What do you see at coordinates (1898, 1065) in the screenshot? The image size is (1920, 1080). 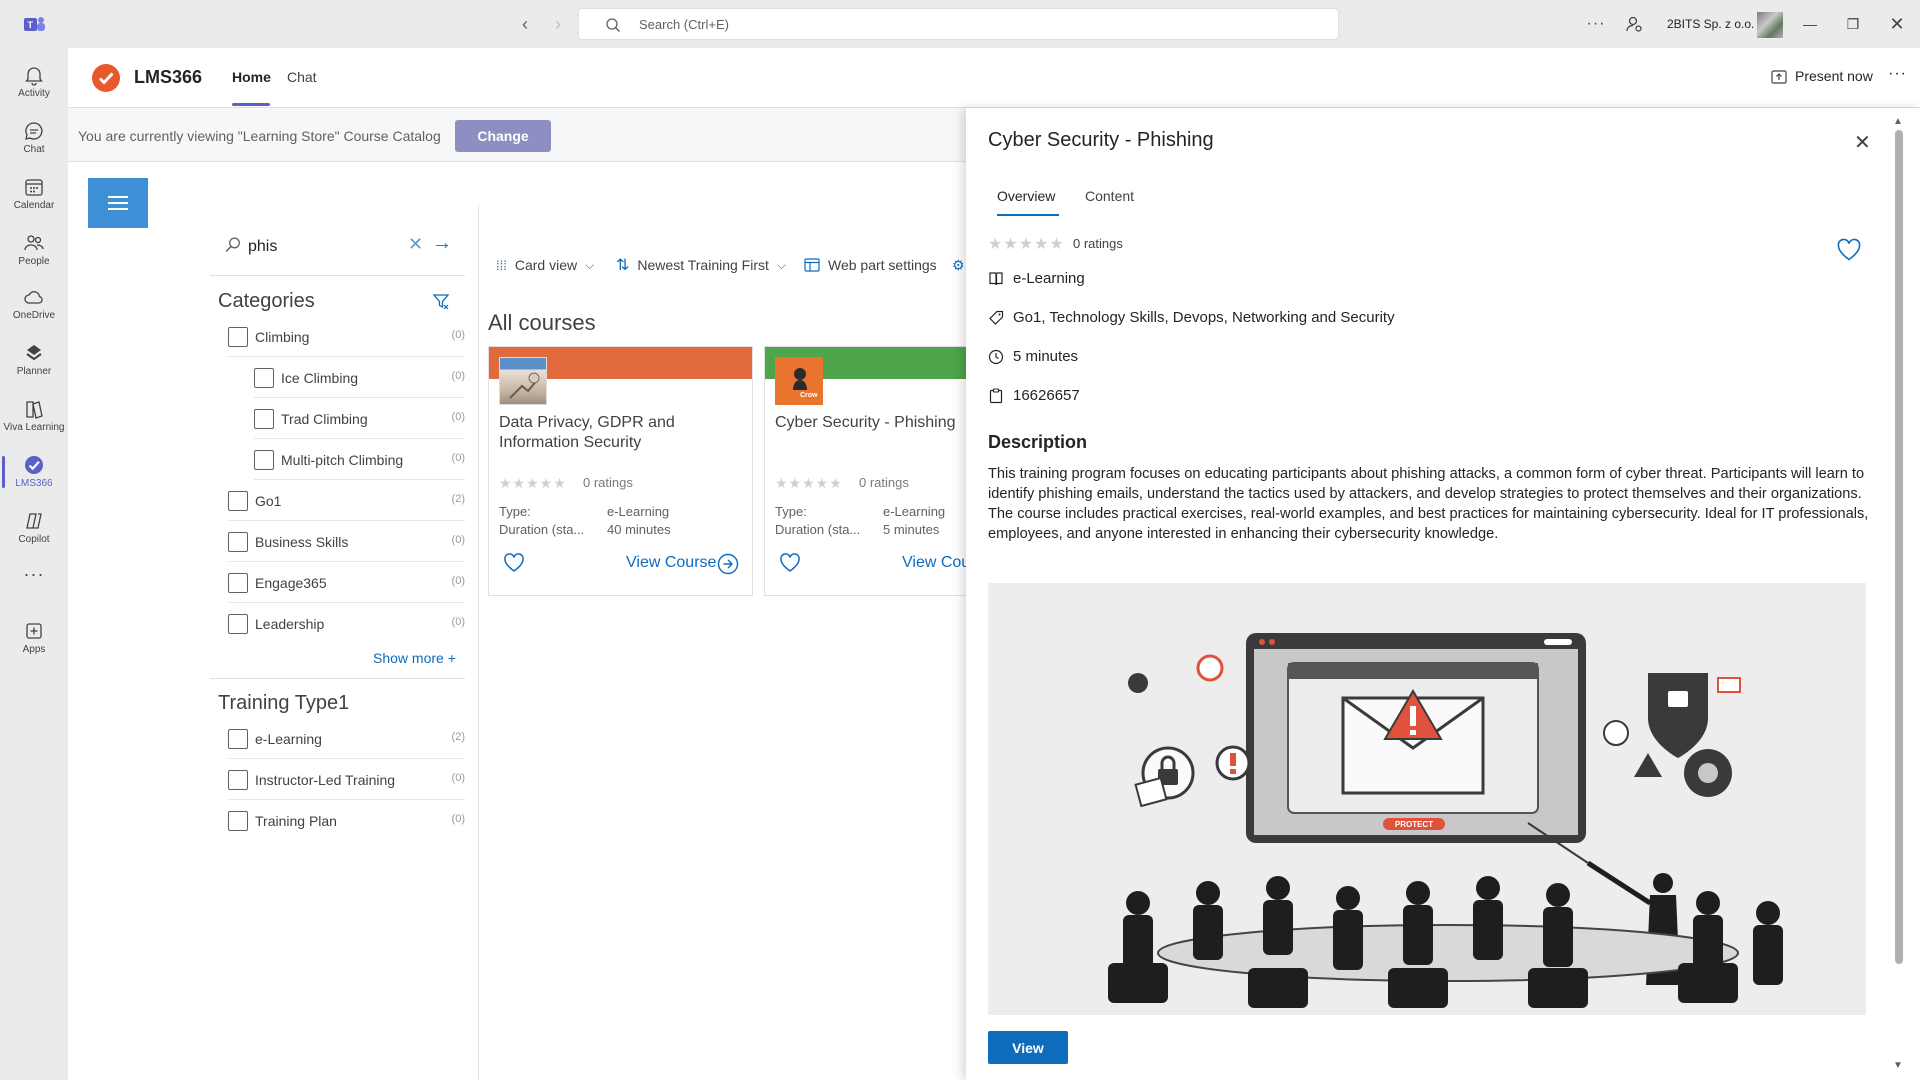 I see `scroll-down-icon: ▼` at bounding box center [1898, 1065].